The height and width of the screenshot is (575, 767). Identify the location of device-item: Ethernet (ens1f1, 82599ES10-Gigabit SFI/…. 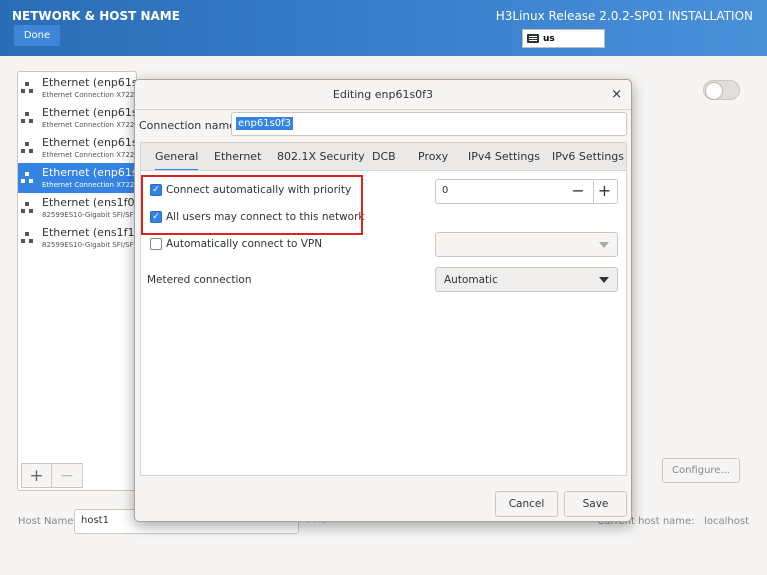
(77, 238).